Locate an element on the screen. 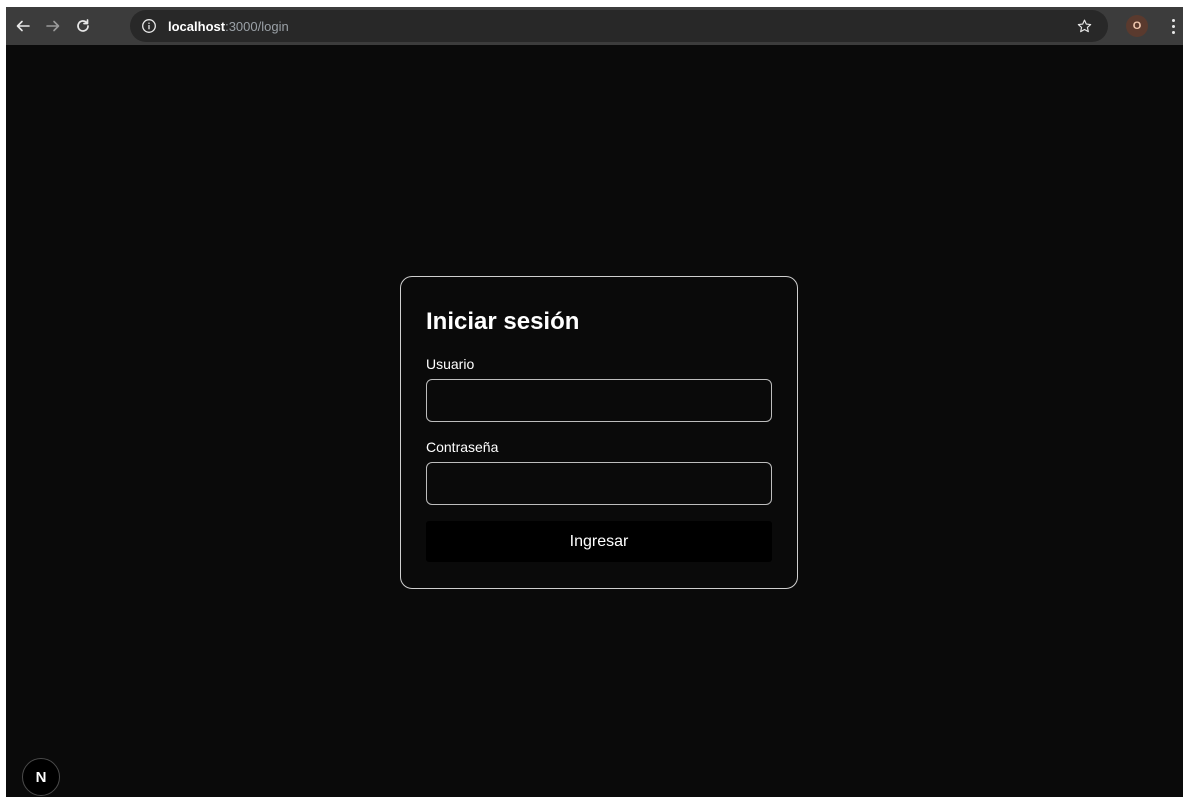  password-label: Contraseña is located at coordinates (462, 447).